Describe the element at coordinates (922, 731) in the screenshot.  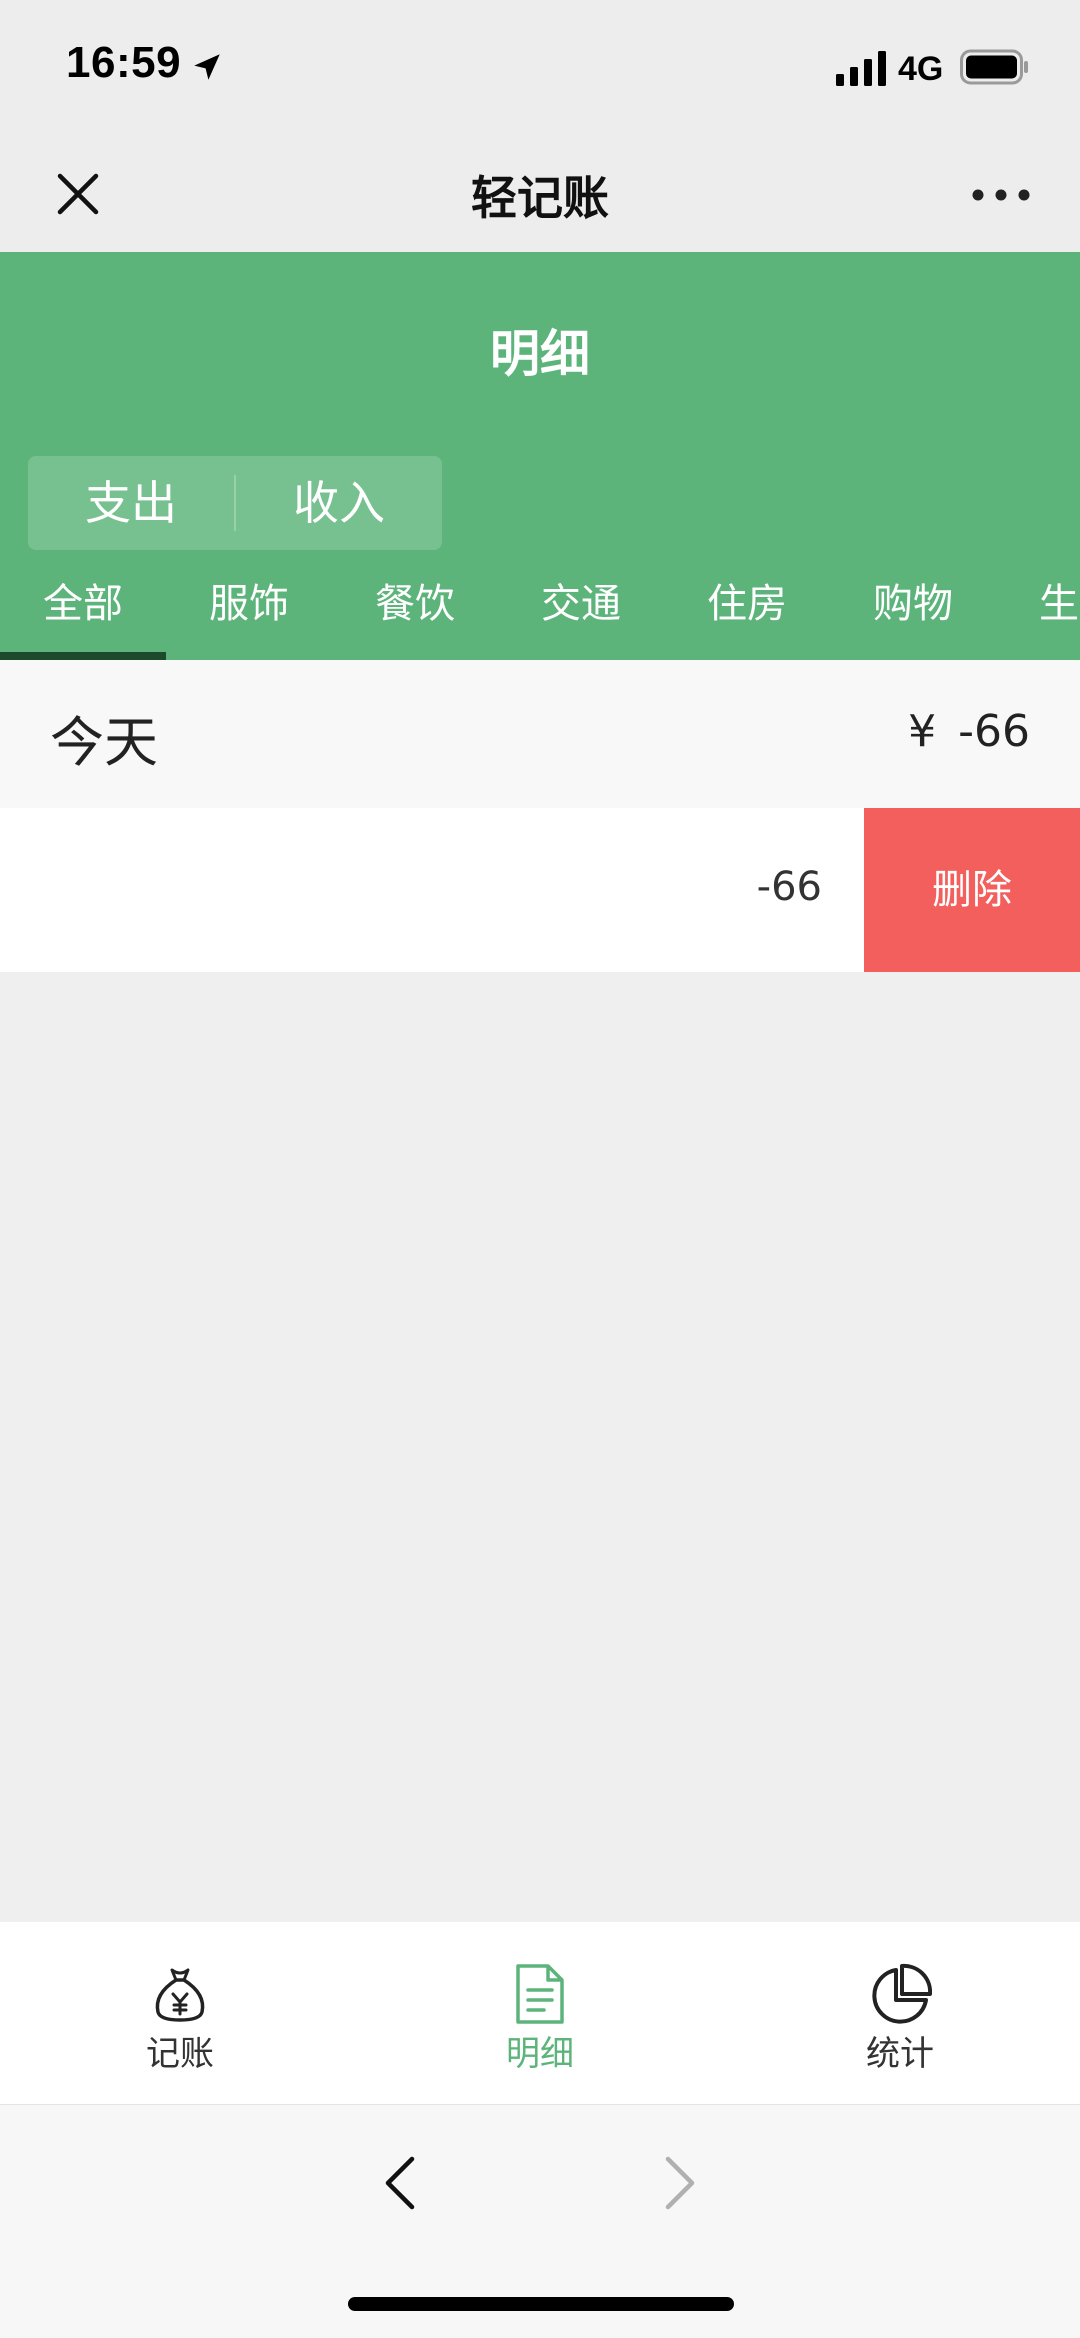
I see `currency-symbol: ¥` at that location.